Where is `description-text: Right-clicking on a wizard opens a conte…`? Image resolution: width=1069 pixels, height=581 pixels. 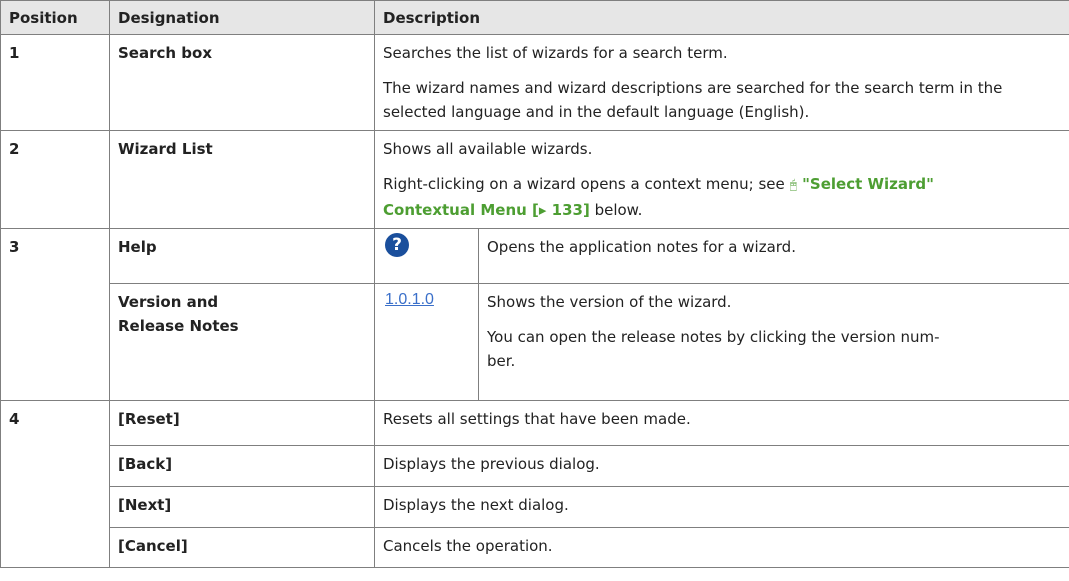
description-text: Right-clicking on a wizard opens a conte… is located at coordinates (722, 197).